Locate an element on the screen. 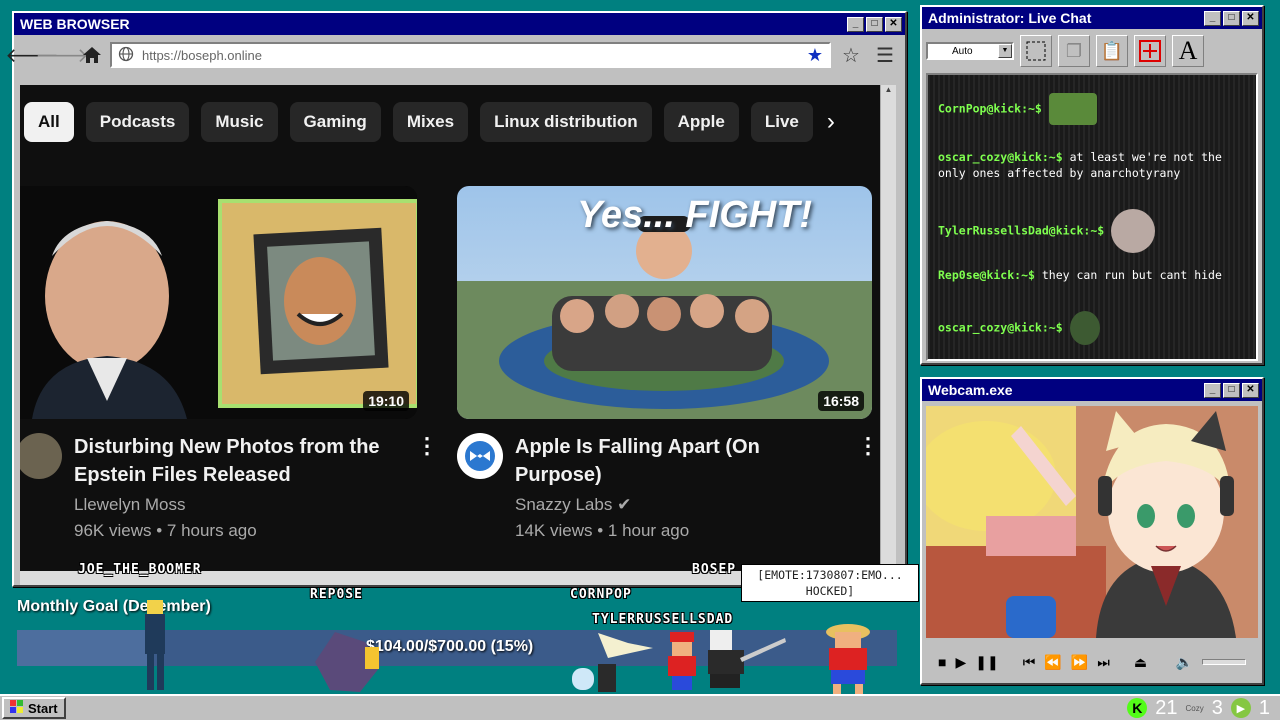 The height and width of the screenshot is (720, 1280). chevron-right-icon: › is located at coordinates (831, 122).